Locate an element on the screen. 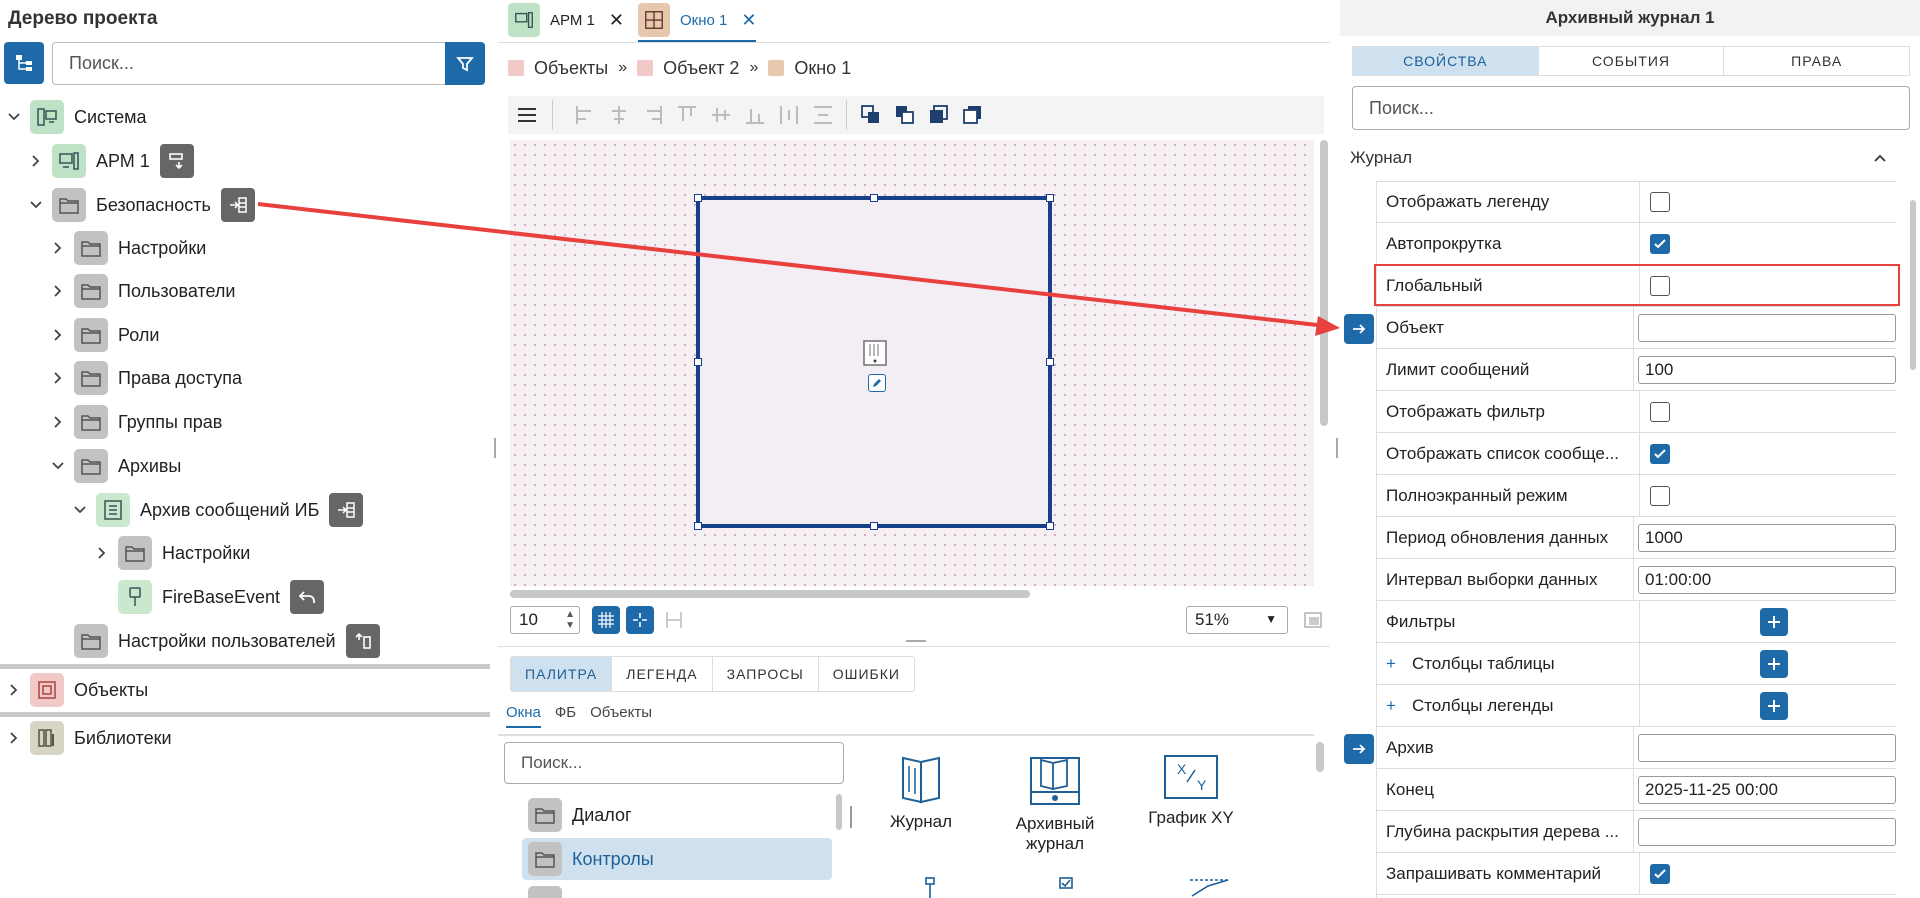  align-bottom-icon is located at coordinates (755, 115).